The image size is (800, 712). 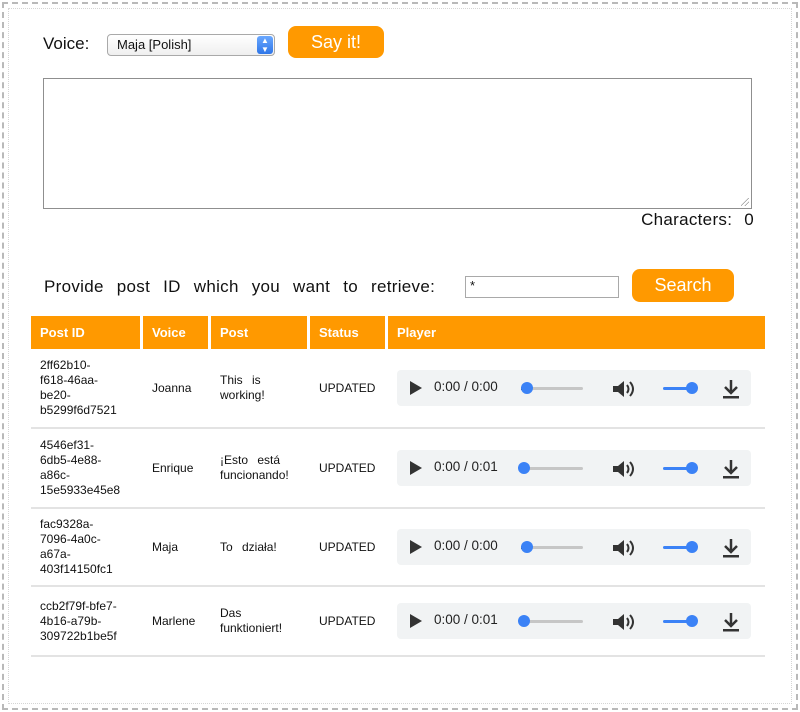 I want to click on post-text-line: funcionando!, so click(x=254, y=475).